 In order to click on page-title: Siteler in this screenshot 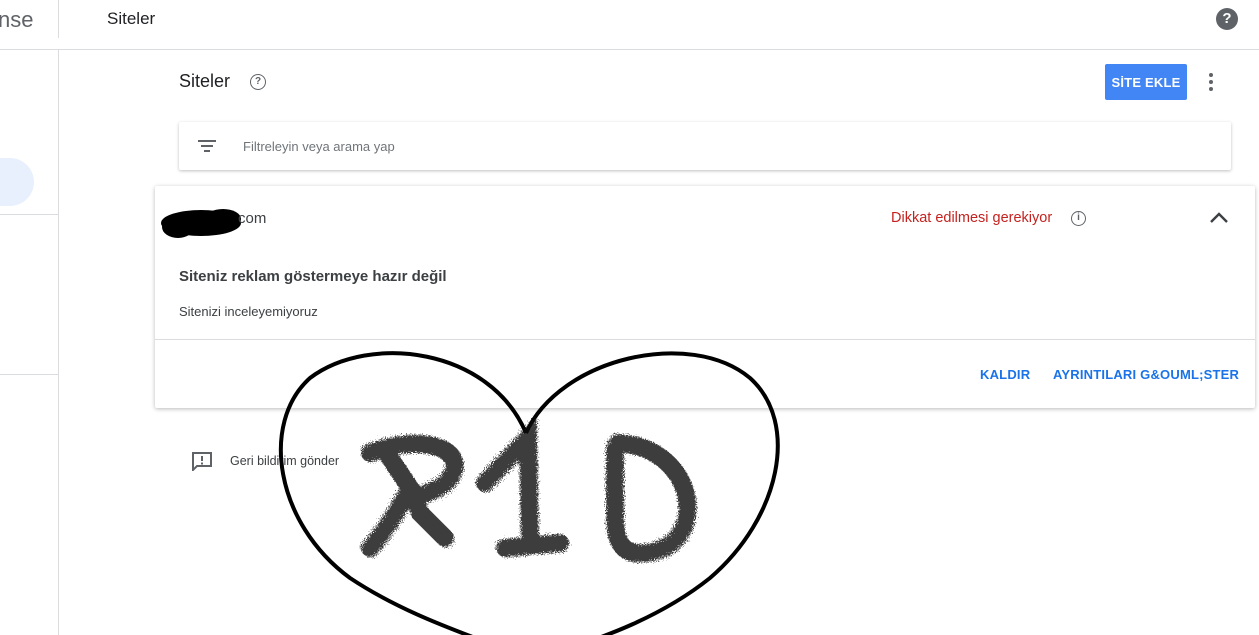, I will do `click(205, 81)`.